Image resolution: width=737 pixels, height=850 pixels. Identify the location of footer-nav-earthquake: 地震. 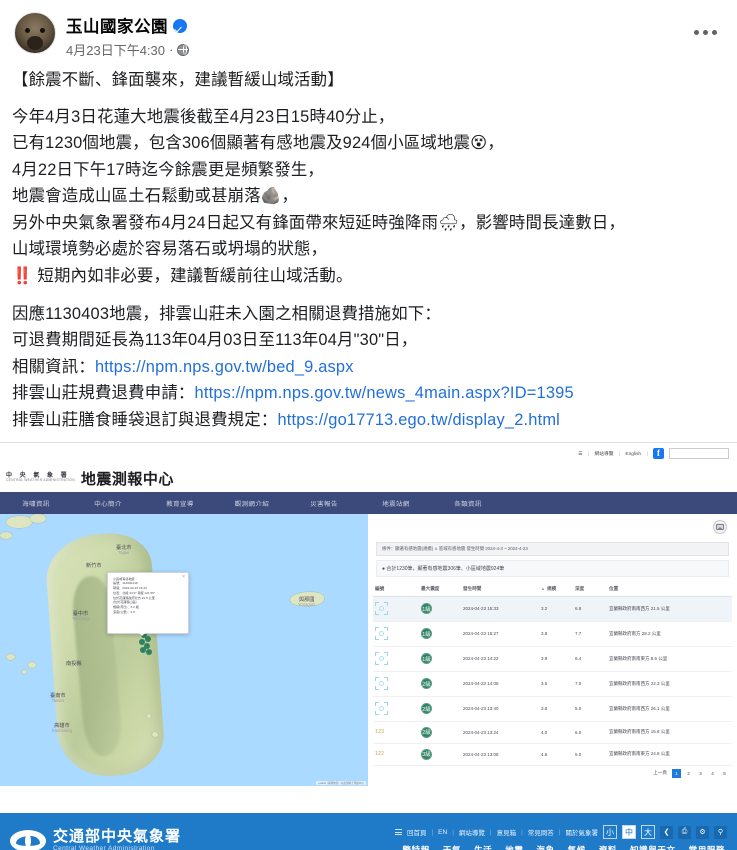
(514, 847).